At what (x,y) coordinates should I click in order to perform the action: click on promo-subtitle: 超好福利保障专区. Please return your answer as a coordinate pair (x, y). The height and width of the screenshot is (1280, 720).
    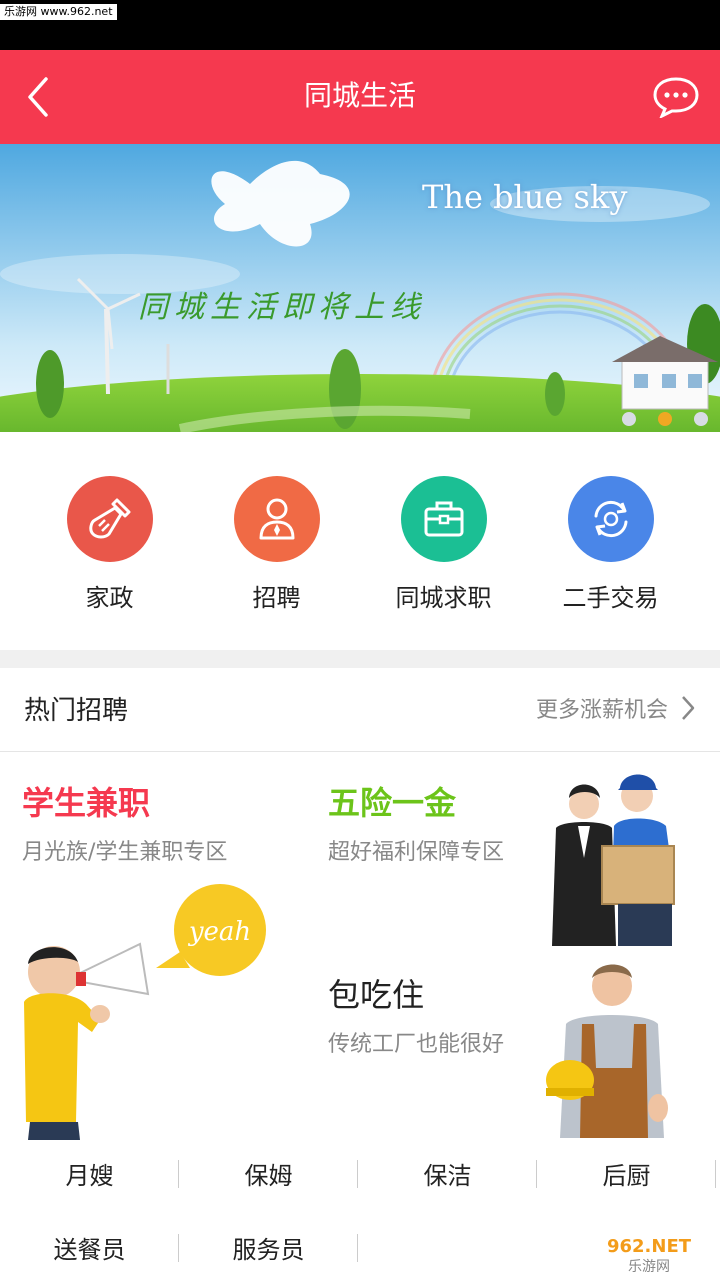
    Looking at the image, I should click on (416, 852).